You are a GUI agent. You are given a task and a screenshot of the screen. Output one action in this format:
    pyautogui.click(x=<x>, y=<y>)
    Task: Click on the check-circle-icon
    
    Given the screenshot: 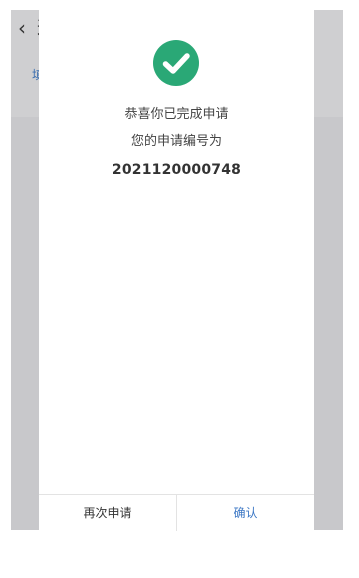 What is the action you would take?
    pyautogui.click(x=176, y=63)
    